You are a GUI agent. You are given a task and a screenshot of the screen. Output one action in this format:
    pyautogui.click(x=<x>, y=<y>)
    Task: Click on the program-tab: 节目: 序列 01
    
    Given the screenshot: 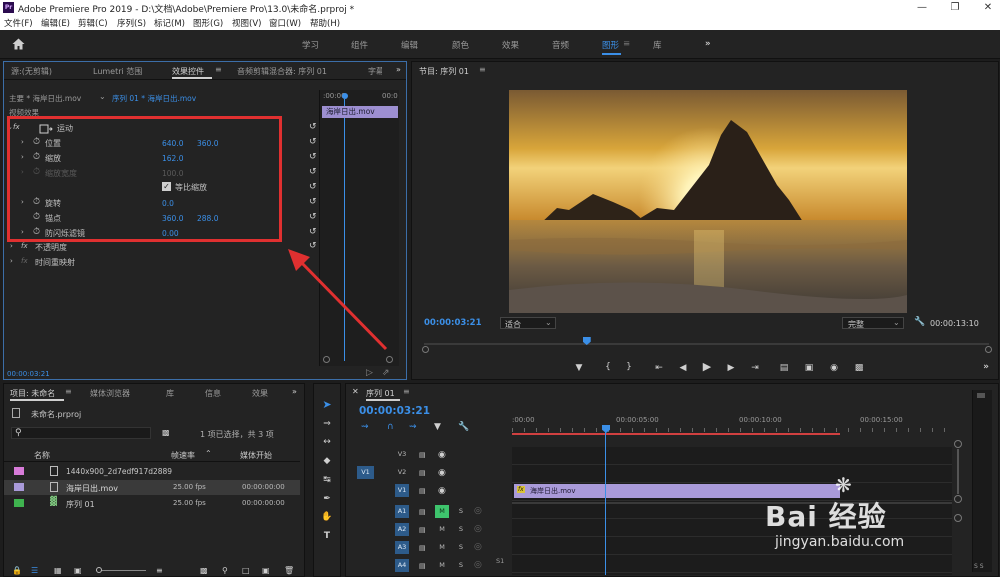 What is the action you would take?
    pyautogui.click(x=444, y=71)
    